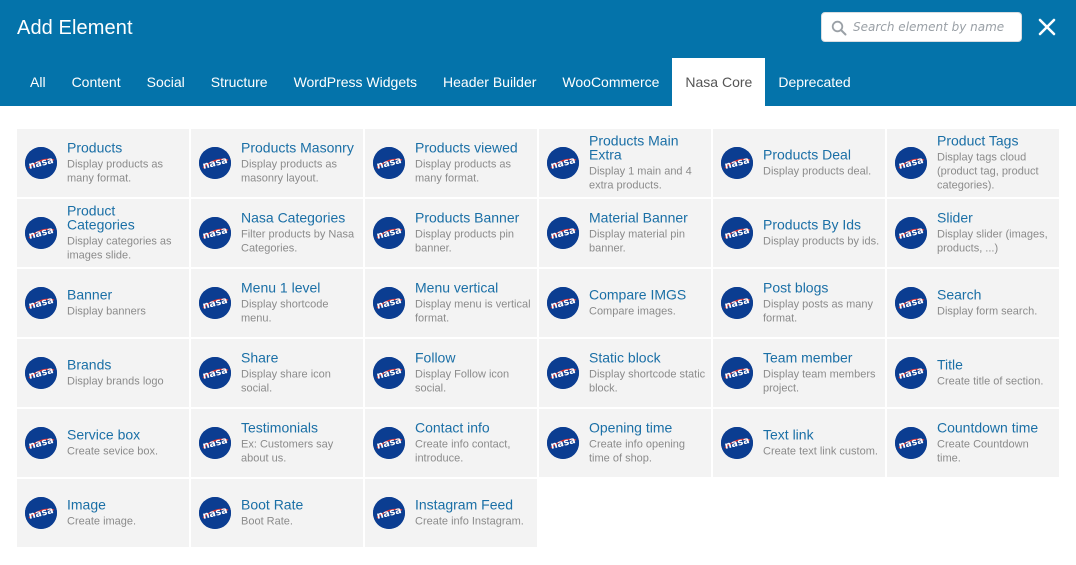  What do you see at coordinates (101, 217) in the screenshot?
I see `element-card-title: Product Categories` at bounding box center [101, 217].